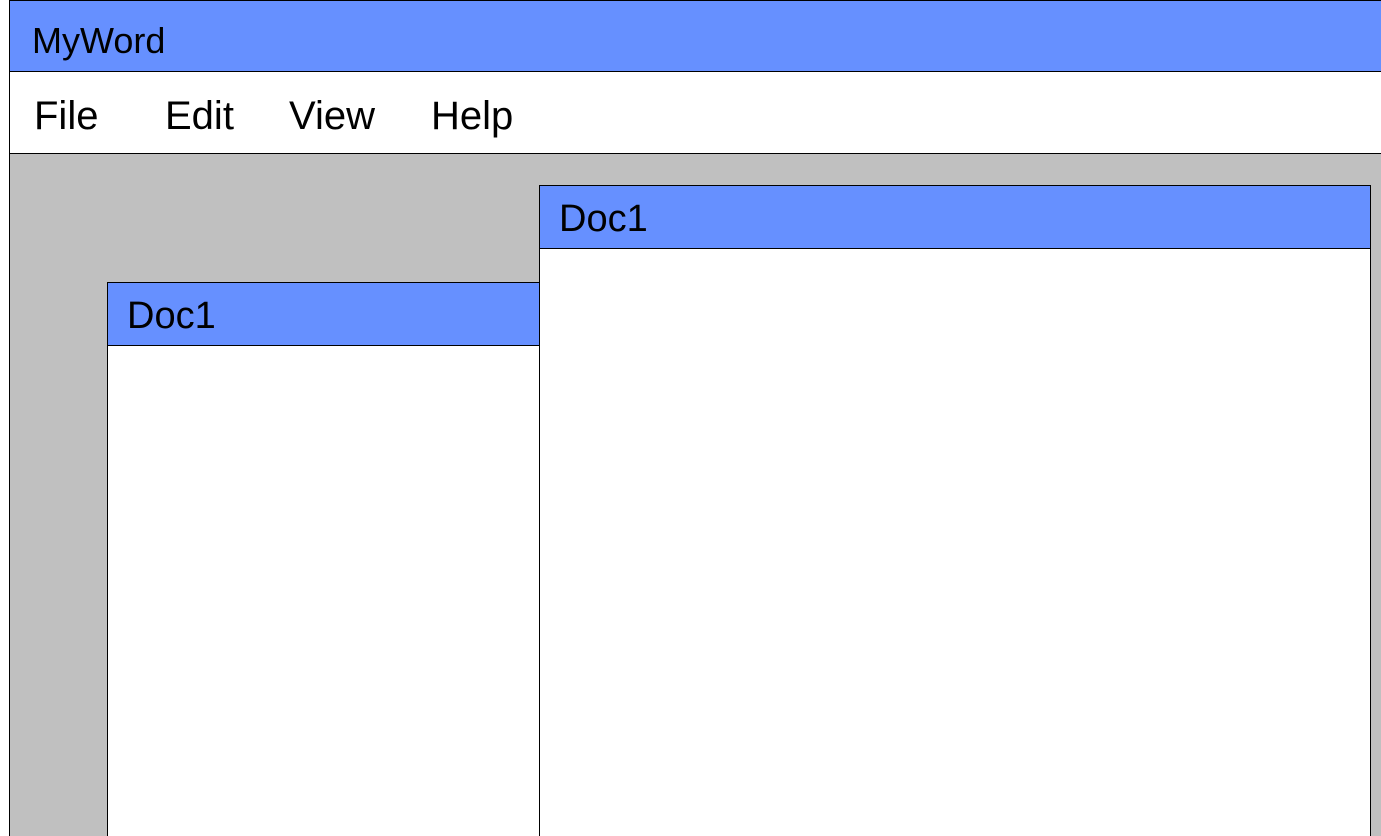 The height and width of the screenshot is (836, 1381). What do you see at coordinates (332, 116) in the screenshot?
I see `menu-view: View` at bounding box center [332, 116].